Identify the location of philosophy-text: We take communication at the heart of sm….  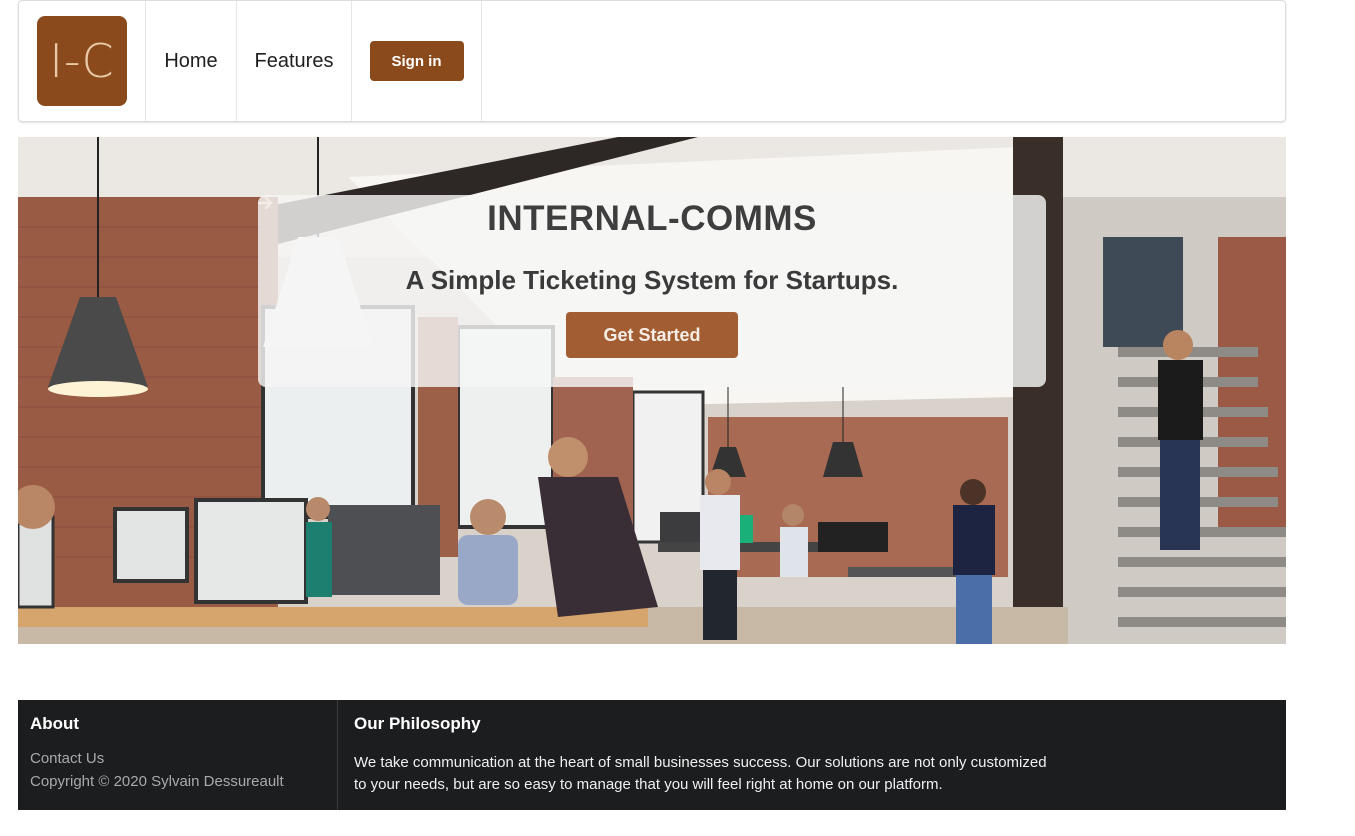
(700, 773).